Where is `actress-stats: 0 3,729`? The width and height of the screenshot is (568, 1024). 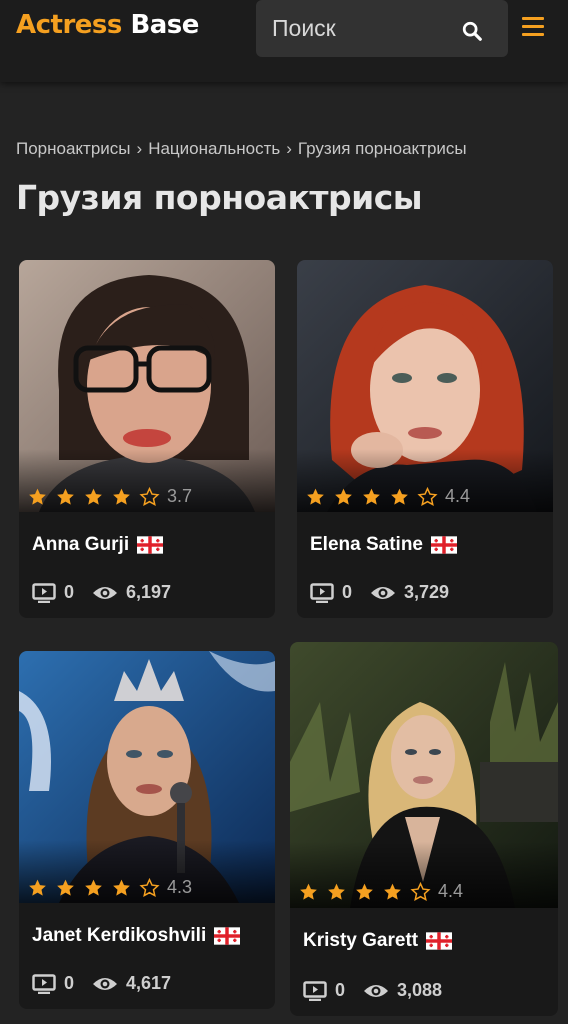
actress-stats: 0 3,729 is located at coordinates (379, 592).